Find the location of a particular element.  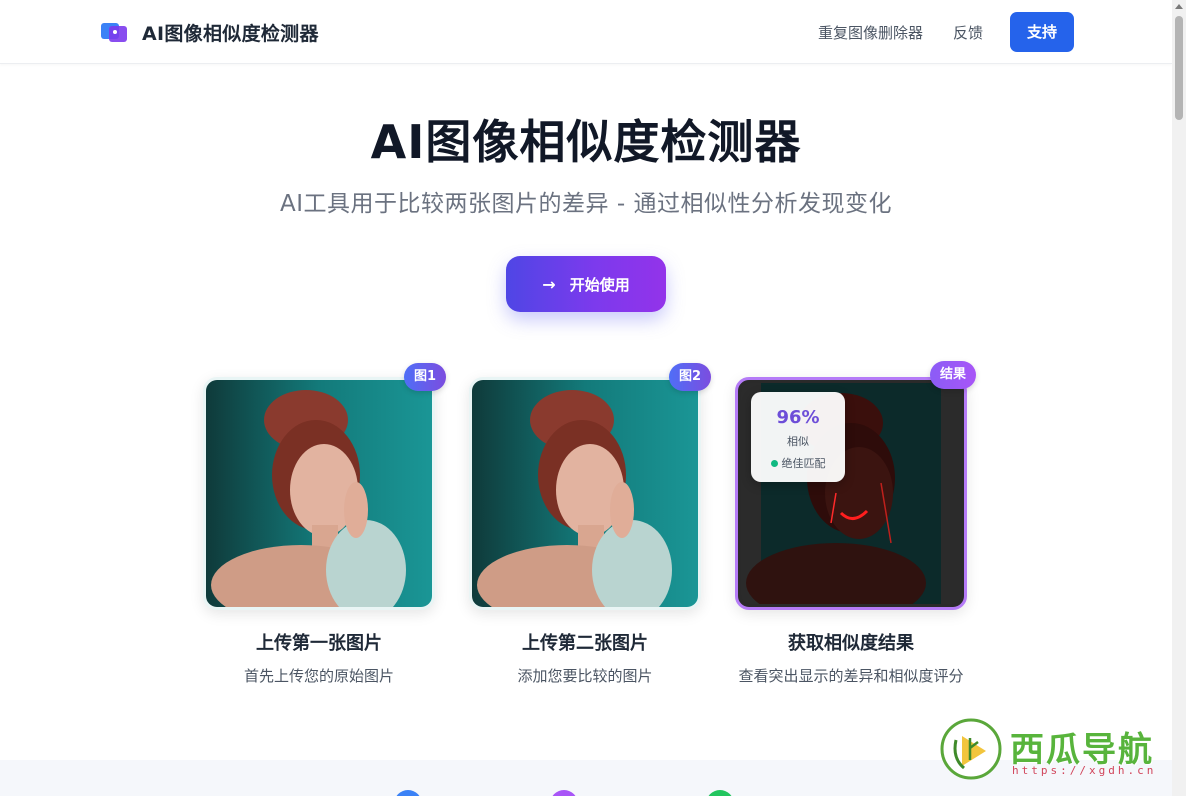

status-dot-icon is located at coordinates (774, 463).